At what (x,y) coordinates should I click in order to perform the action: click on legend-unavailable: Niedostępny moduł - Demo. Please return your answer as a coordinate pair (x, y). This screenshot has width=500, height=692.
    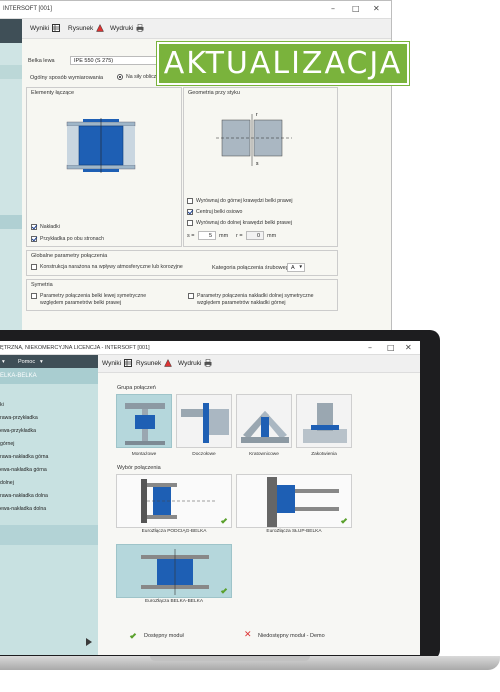
    Looking at the image, I should click on (291, 636).